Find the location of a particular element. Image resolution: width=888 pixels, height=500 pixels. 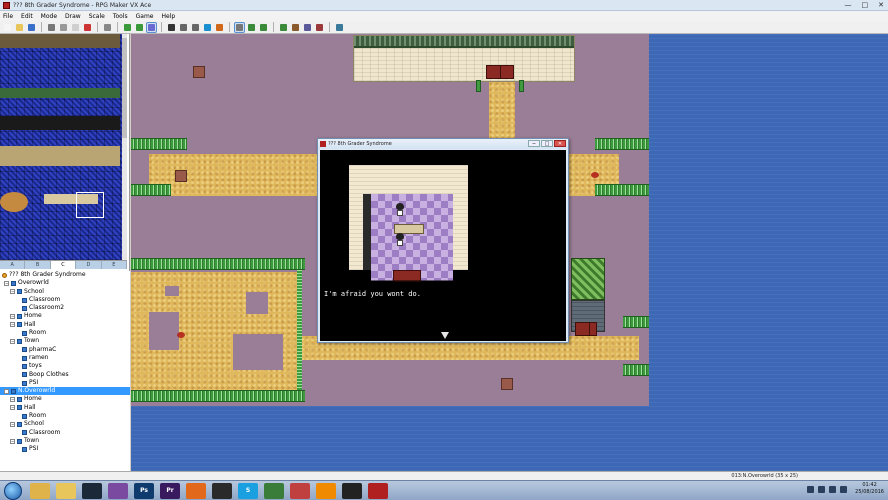

map-tree-item-8th-grader-syndrome: ??? 8th Grader Syndrome is located at coordinates (65, 275).